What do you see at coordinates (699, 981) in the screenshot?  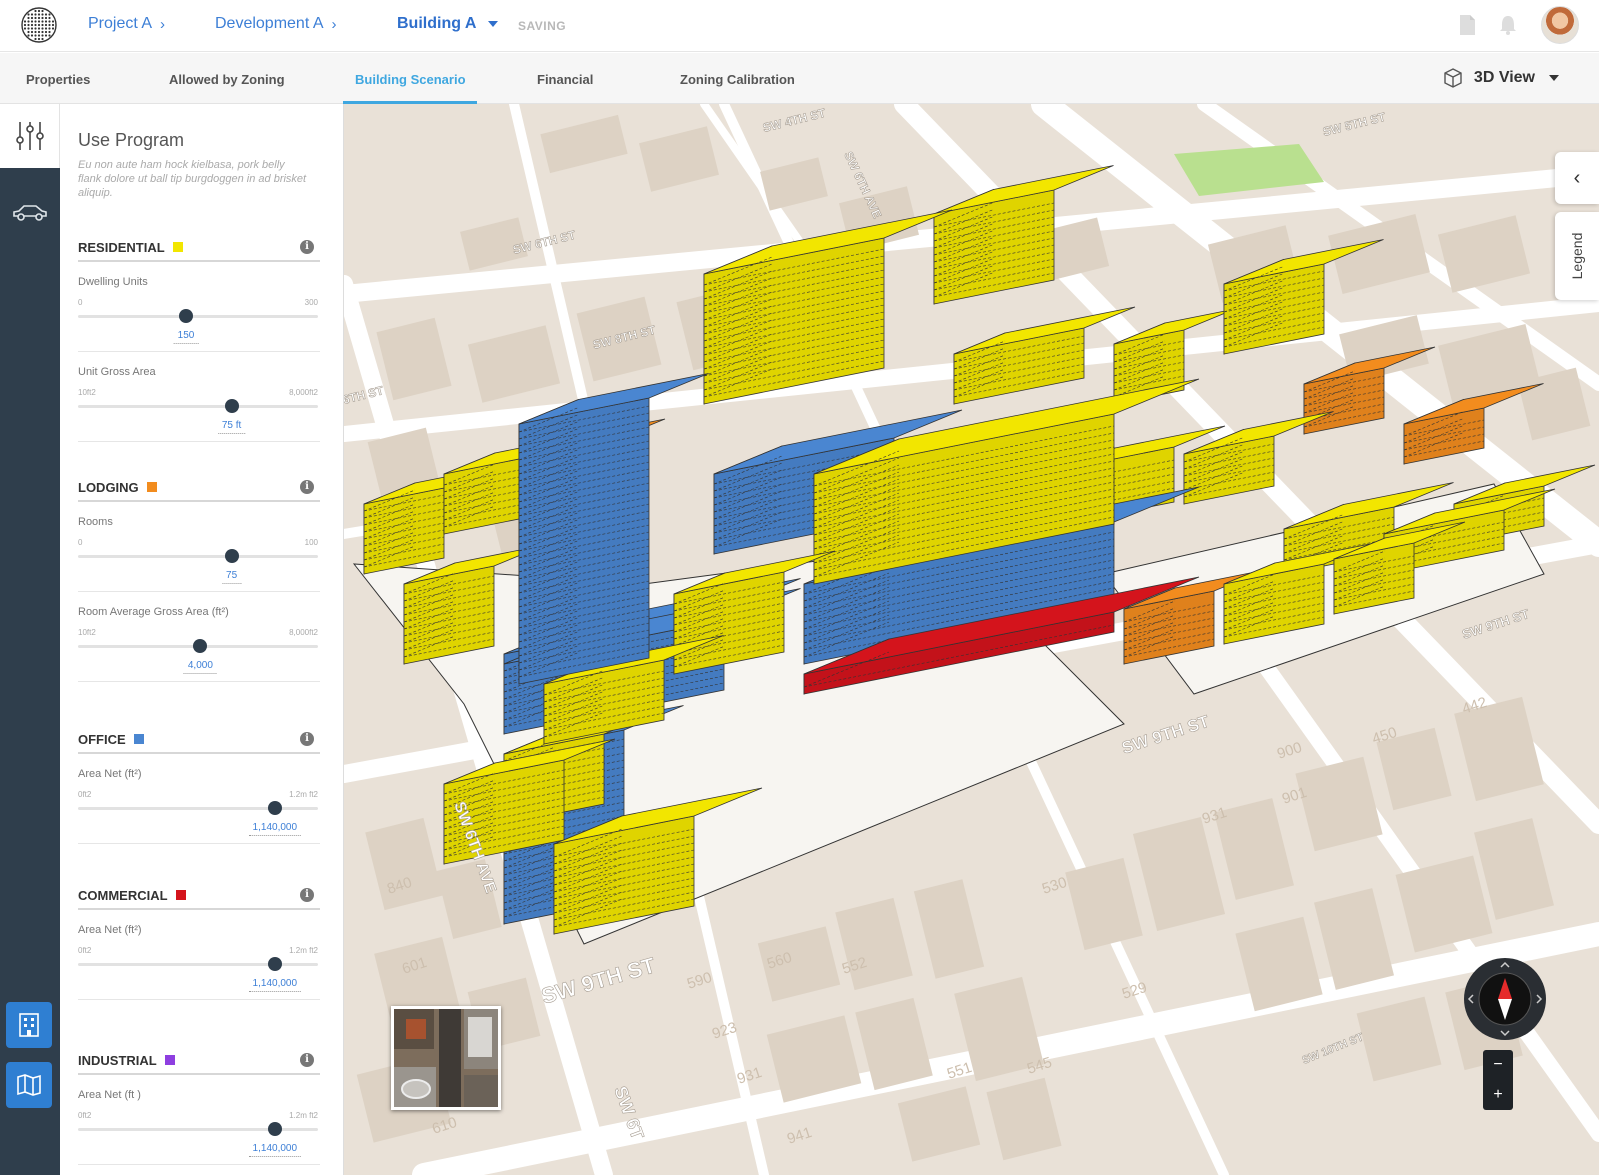 I see `lot-number: 590` at bounding box center [699, 981].